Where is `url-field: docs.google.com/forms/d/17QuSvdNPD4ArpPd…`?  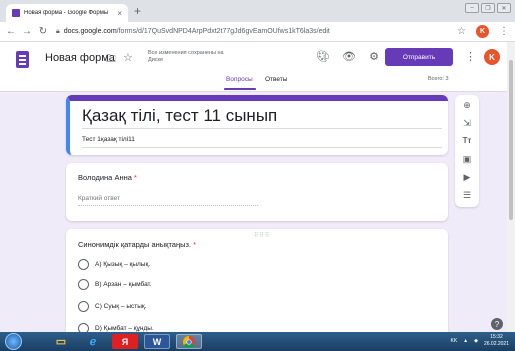 url-field: docs.google.com/forms/d/17QuSvdNPD4ArpPd… is located at coordinates (197, 31).